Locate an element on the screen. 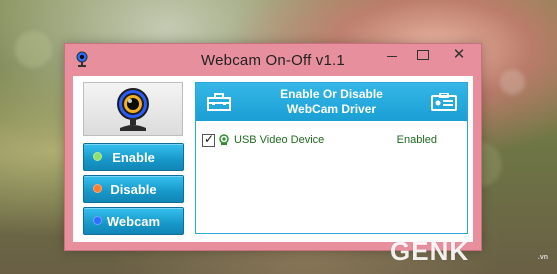  close-button: ✕ is located at coordinates (459, 55).